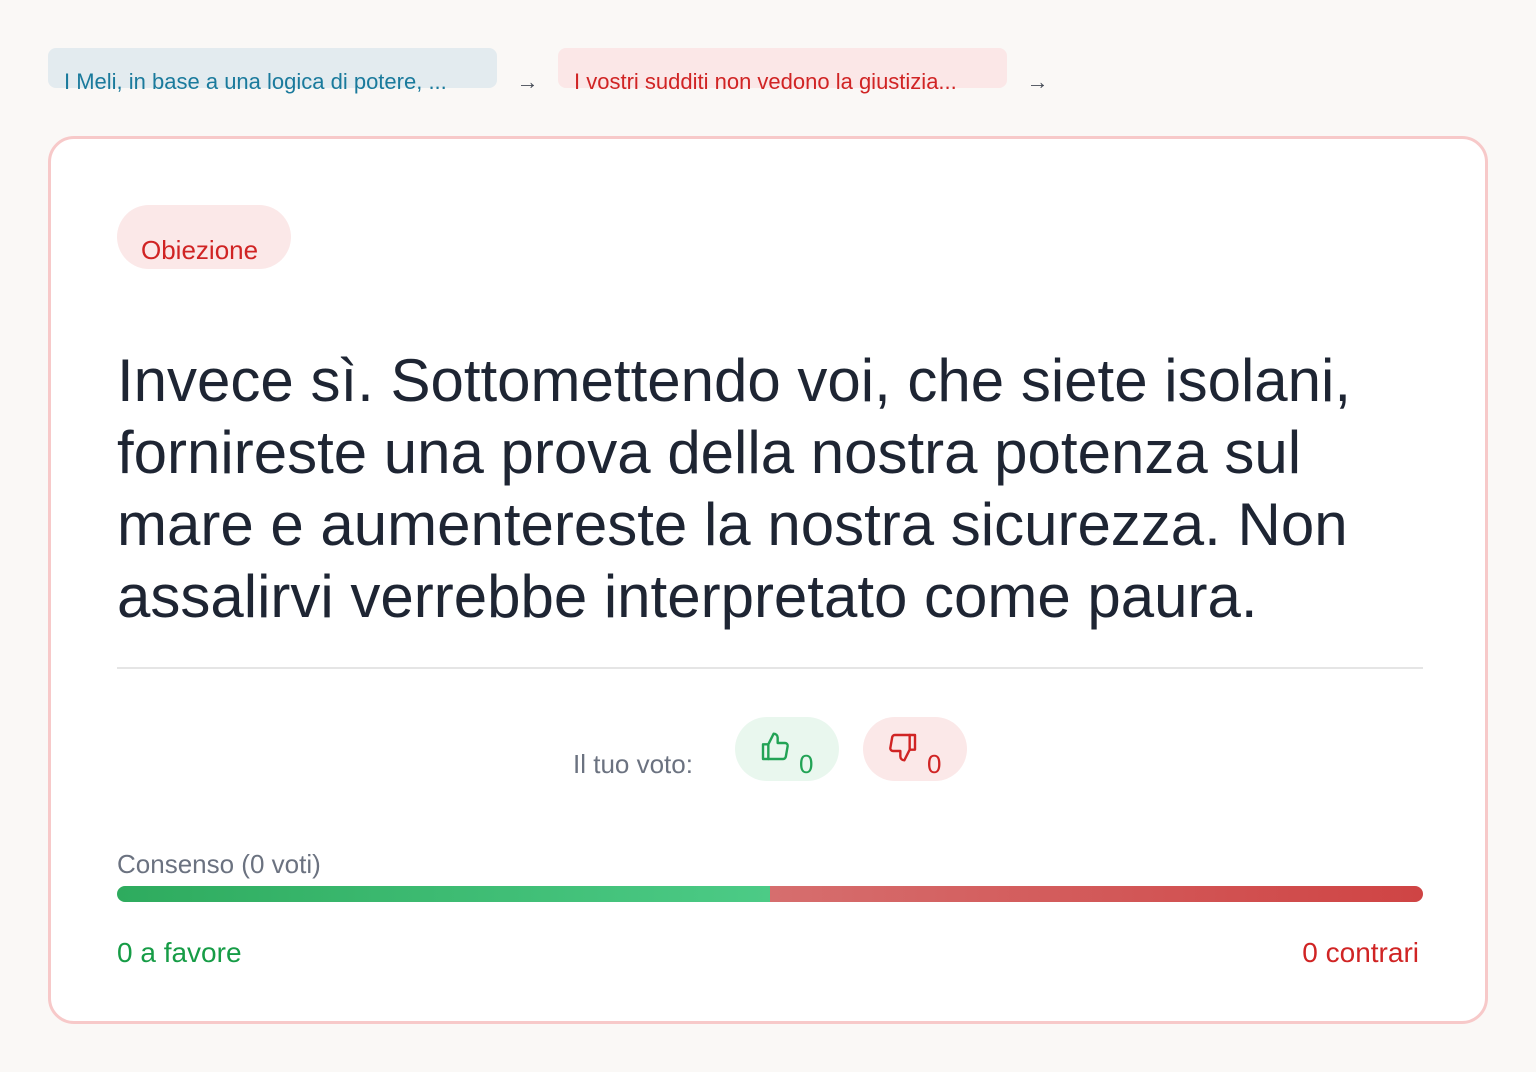 Image resolution: width=1536 pixels, height=1072 pixels. I want to click on vote-label: Il tuo voto:, so click(633, 764).